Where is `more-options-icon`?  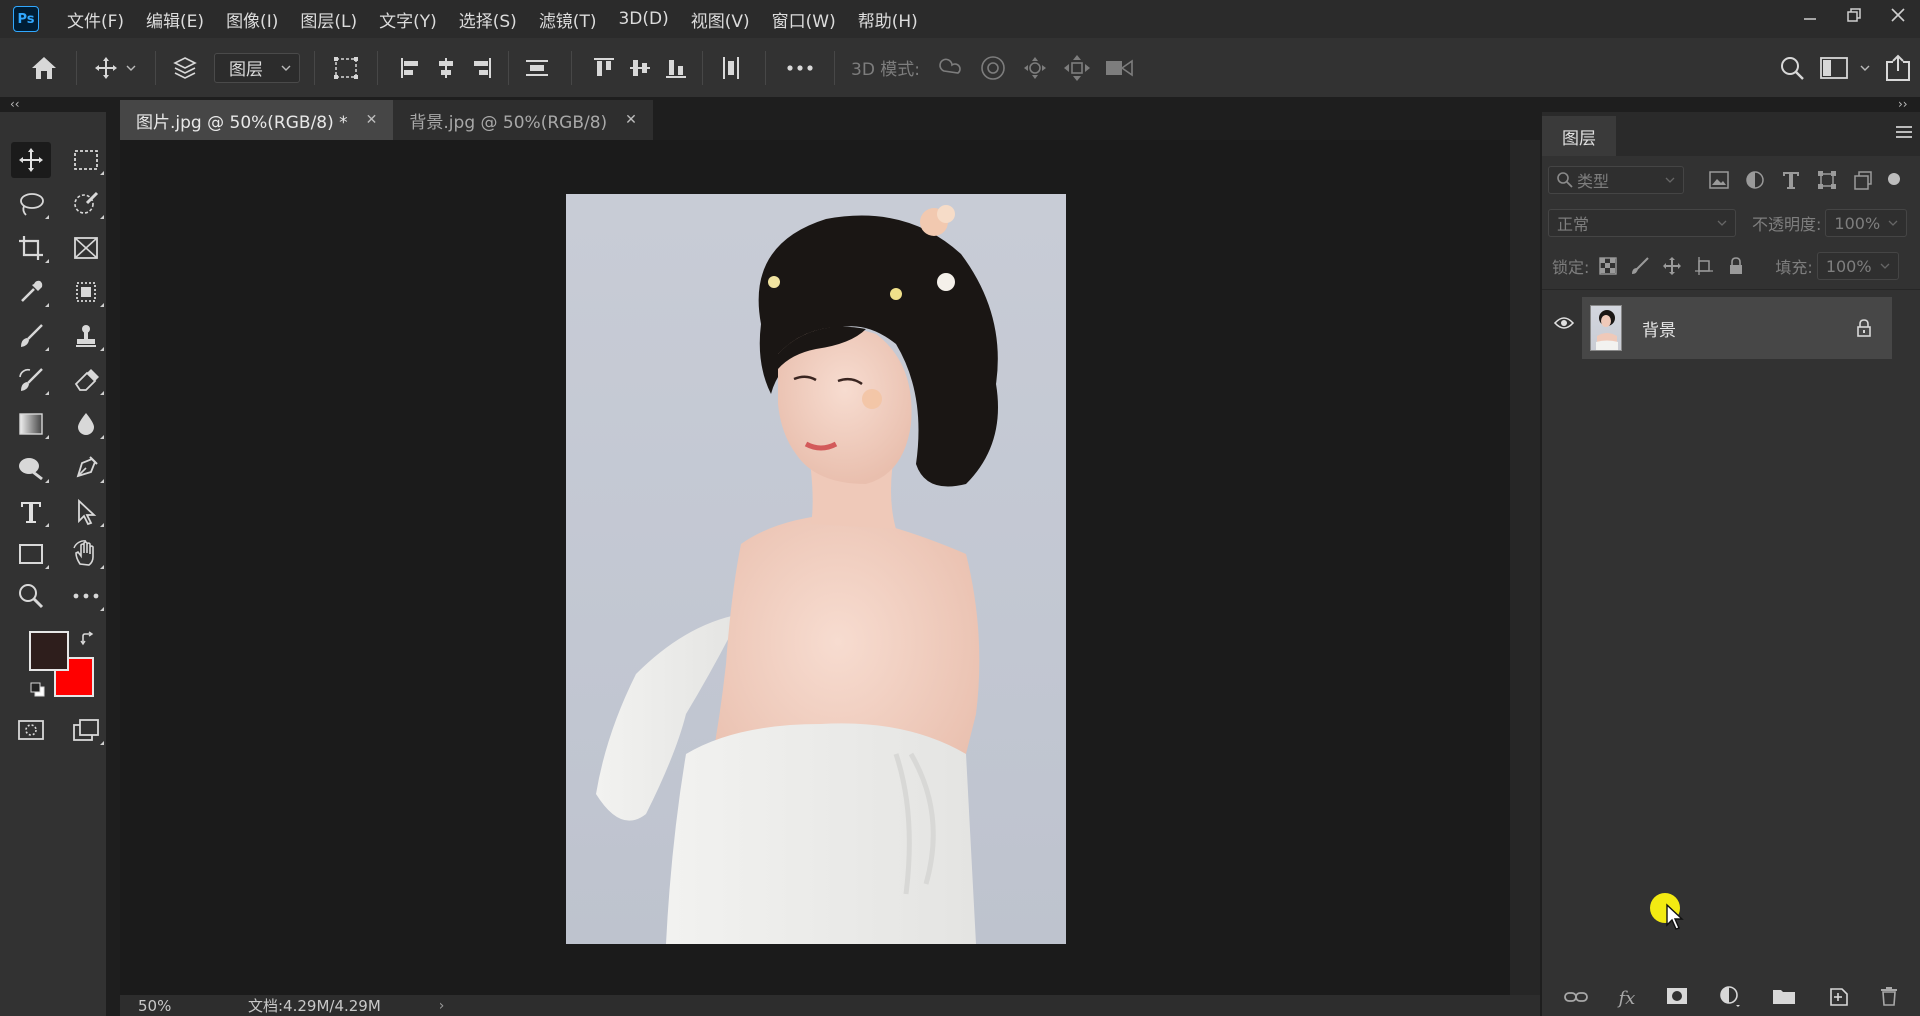 more-options-icon is located at coordinates (800, 68).